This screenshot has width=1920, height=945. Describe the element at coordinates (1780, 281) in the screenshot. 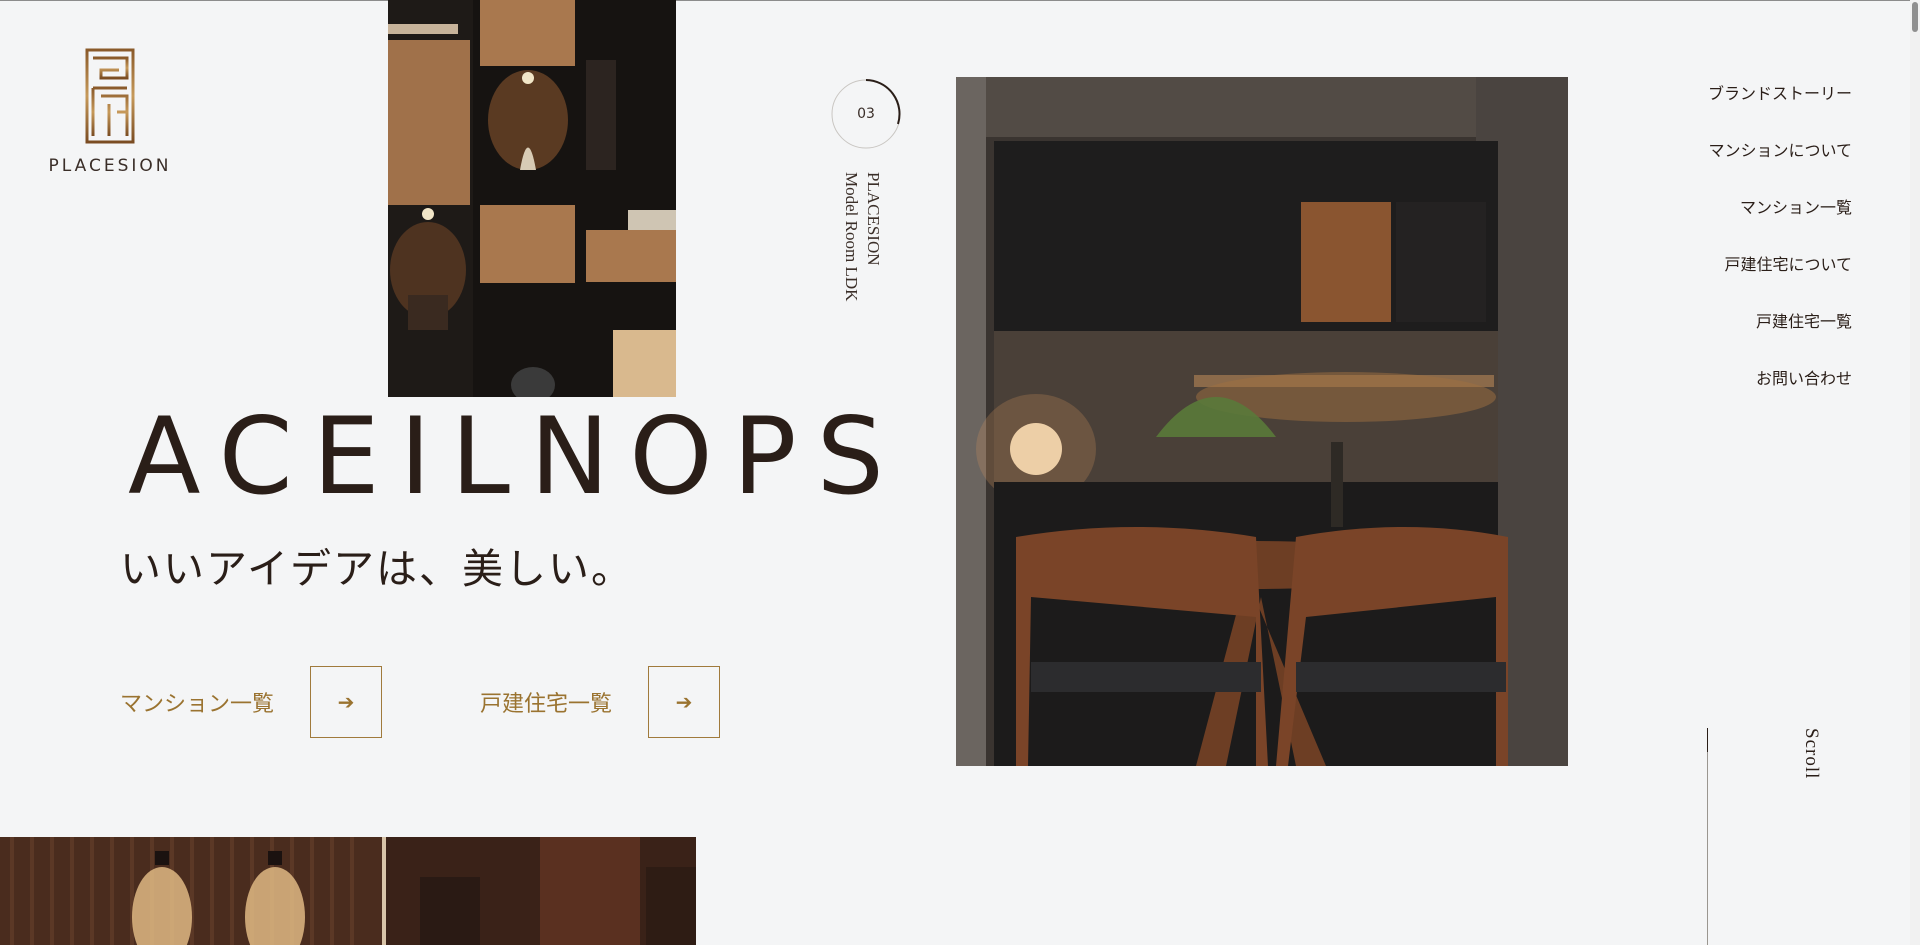

I see `nav-about-house: 戸建住宅について` at that location.